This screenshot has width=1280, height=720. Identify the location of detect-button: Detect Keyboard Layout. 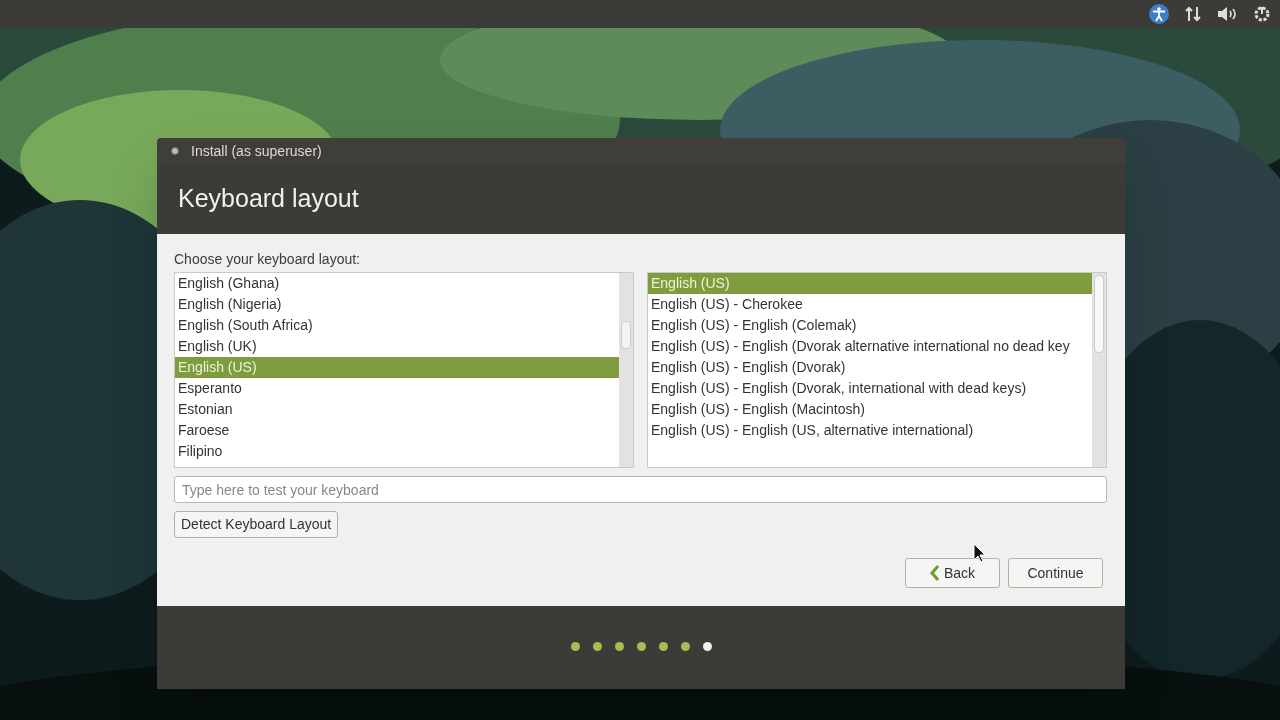
(256, 524).